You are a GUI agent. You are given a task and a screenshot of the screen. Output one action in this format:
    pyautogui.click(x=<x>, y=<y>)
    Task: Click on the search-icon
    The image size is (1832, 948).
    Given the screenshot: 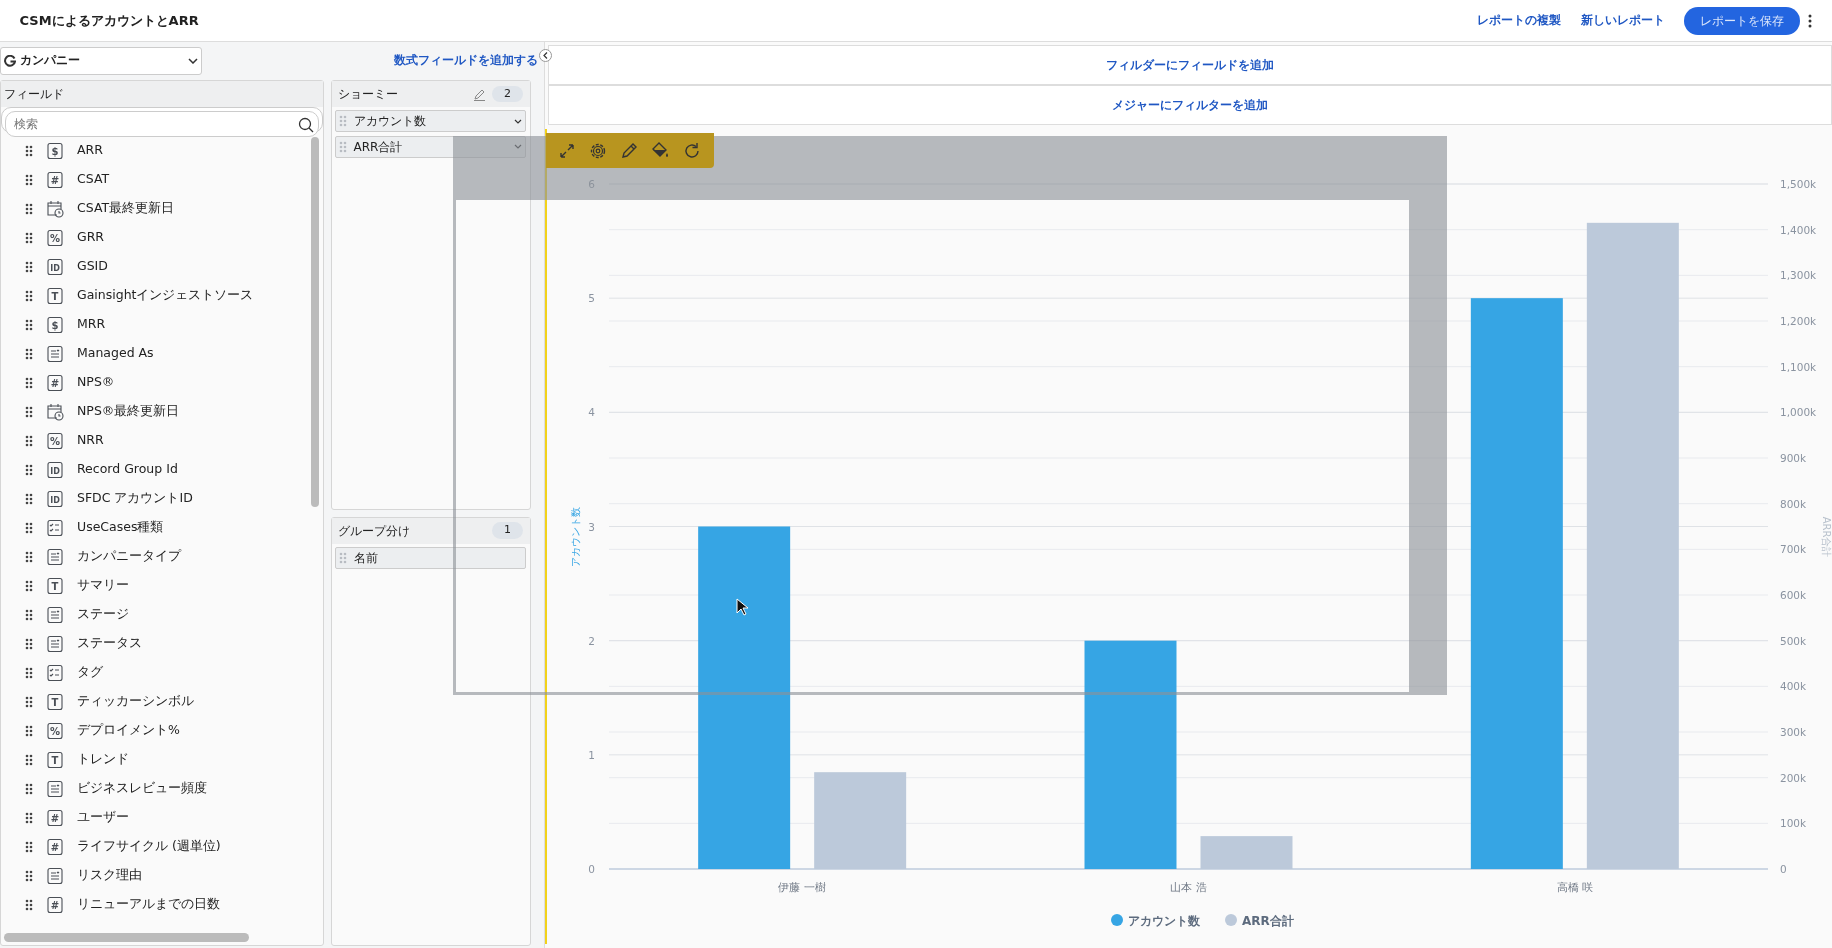 What is the action you would take?
    pyautogui.click(x=306, y=125)
    